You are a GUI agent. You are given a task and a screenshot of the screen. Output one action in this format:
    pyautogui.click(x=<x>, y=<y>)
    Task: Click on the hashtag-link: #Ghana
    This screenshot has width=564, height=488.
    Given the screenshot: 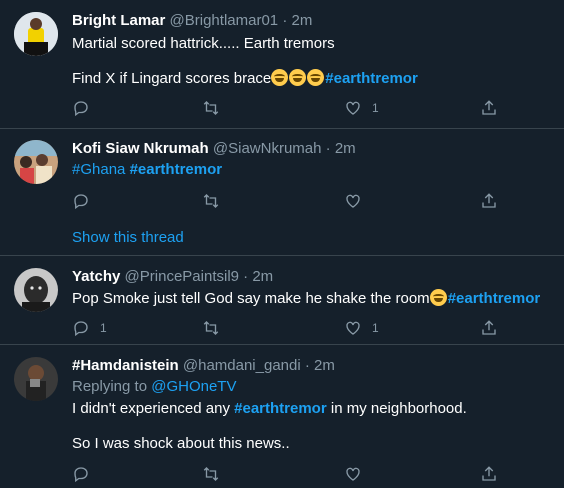 What is the action you would take?
    pyautogui.click(x=98, y=169)
    